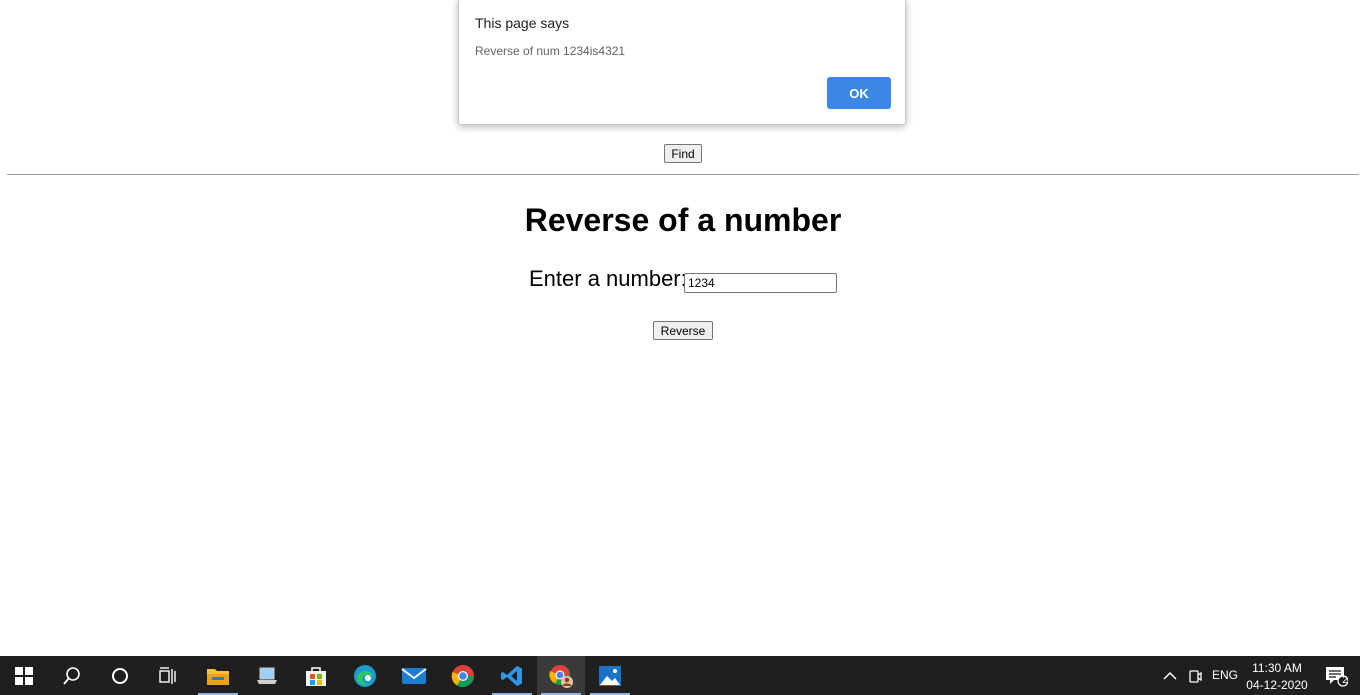 This screenshot has width=1360, height=695. Describe the element at coordinates (24, 675) in the screenshot. I see `windows-start-icon` at that location.